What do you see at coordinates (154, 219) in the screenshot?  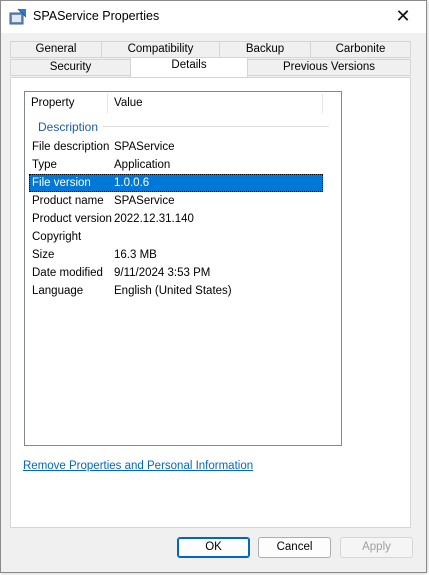 I see `property-value: 2022.12.31.140` at bounding box center [154, 219].